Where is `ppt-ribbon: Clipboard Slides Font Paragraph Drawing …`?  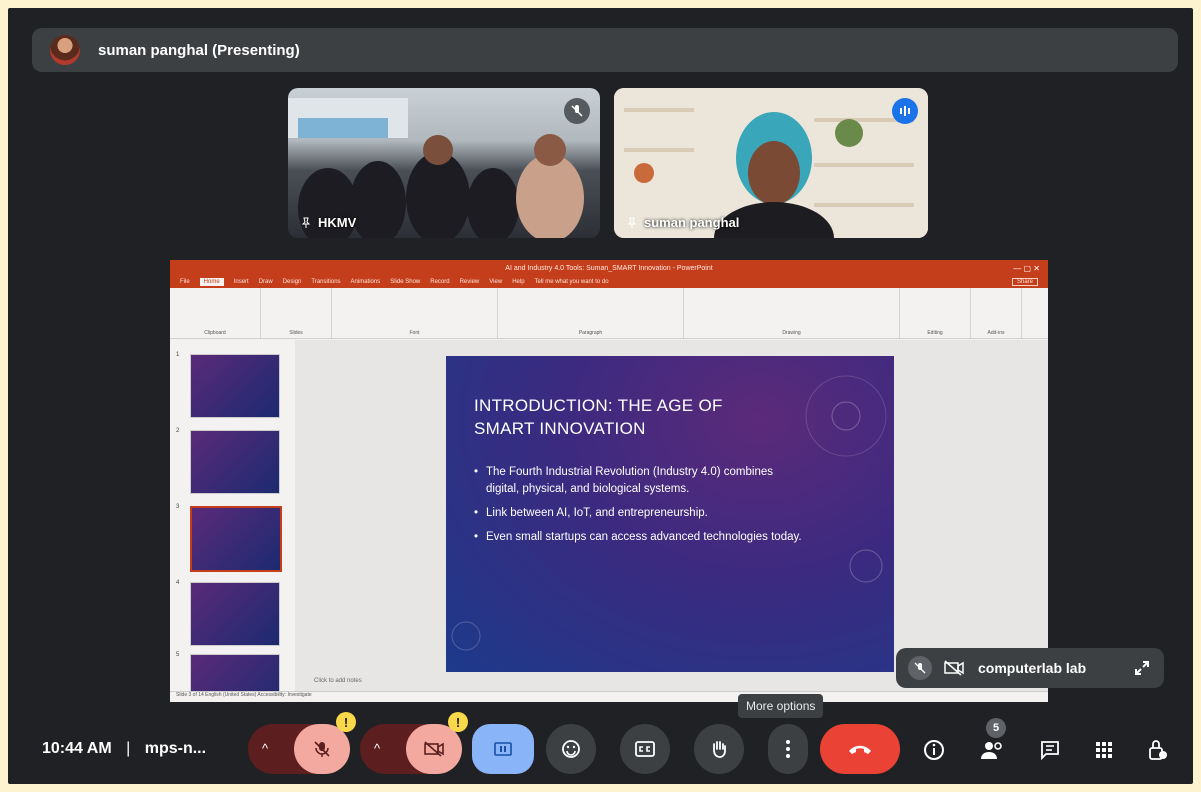 ppt-ribbon: Clipboard Slides Font Paragraph Drawing … is located at coordinates (609, 313).